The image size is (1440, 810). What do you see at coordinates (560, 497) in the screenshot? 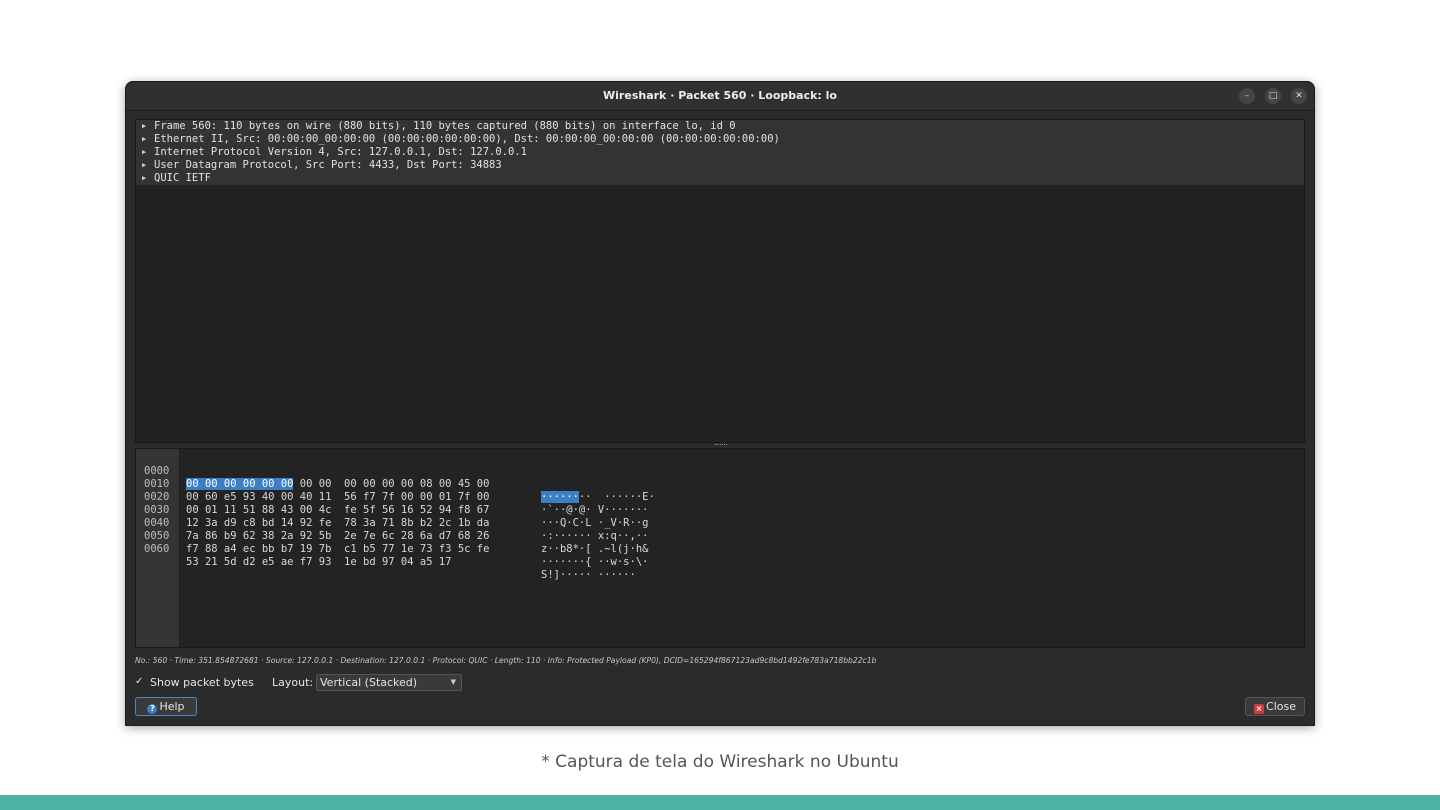
I see `hex-ascii-selected: ······` at bounding box center [560, 497].